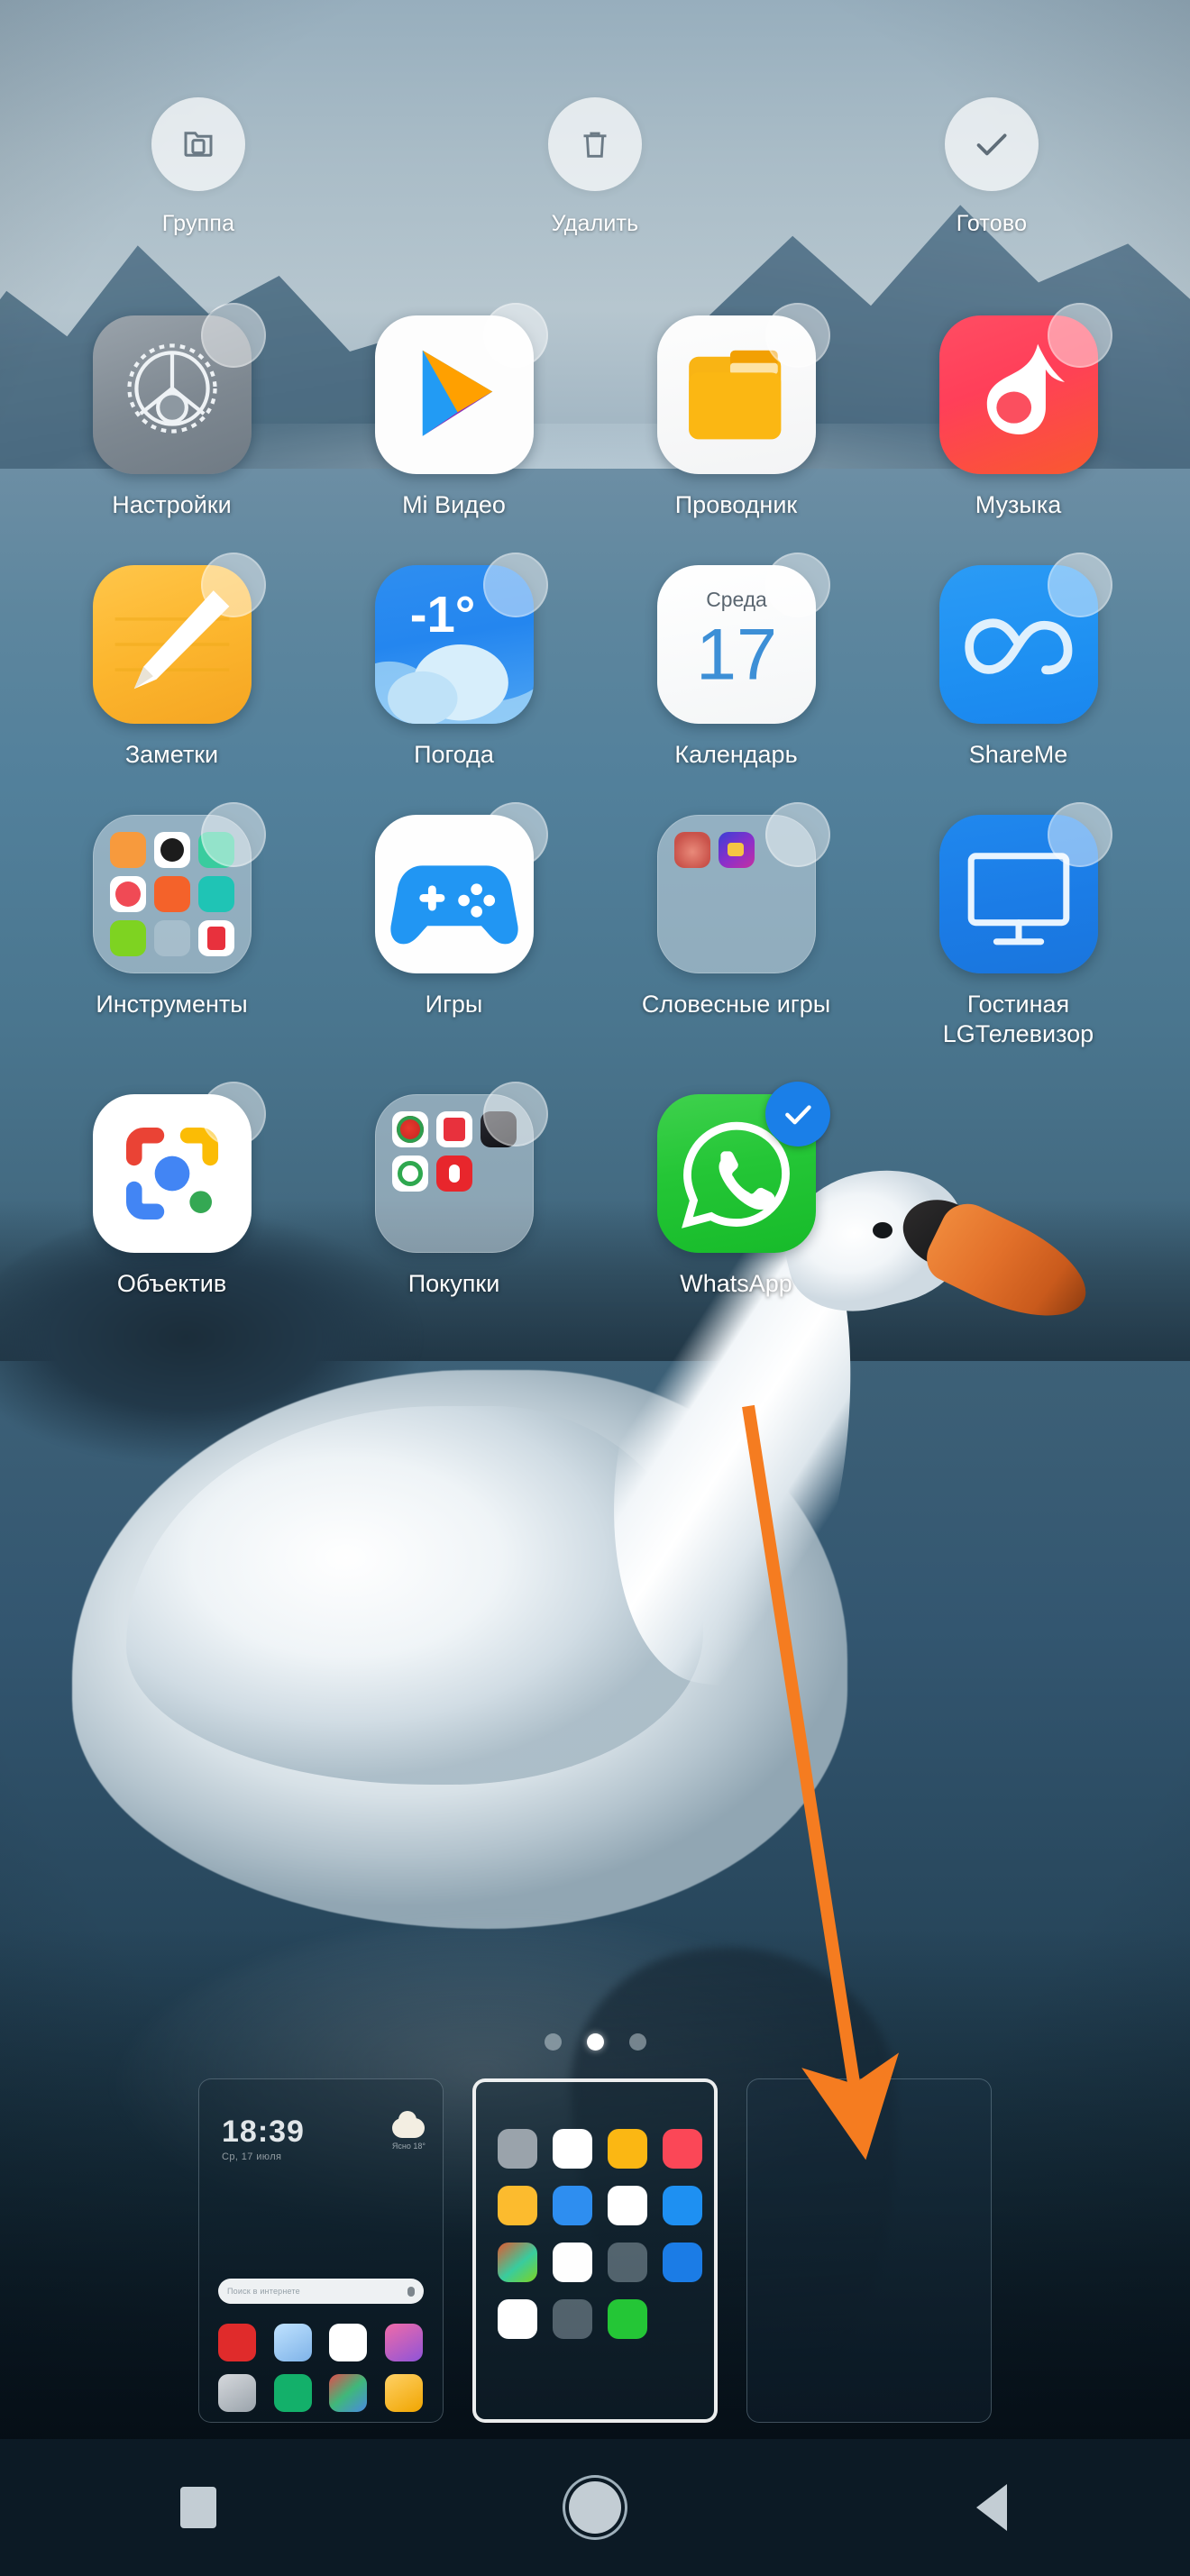 The width and height of the screenshot is (1190, 2576). I want to click on trash-icon, so click(595, 144).